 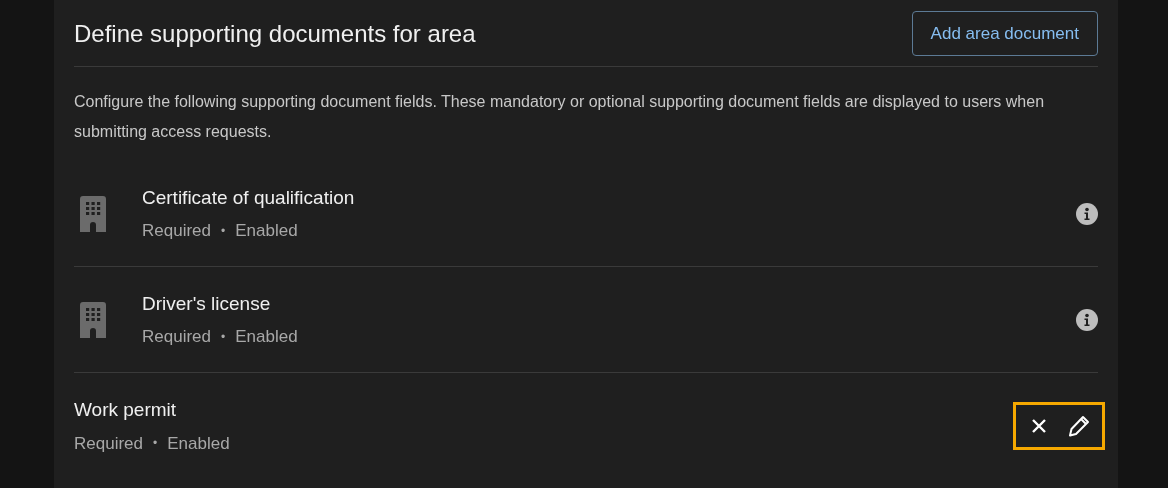 What do you see at coordinates (1004, 33) in the screenshot?
I see `add-document-button: Add area document` at bounding box center [1004, 33].